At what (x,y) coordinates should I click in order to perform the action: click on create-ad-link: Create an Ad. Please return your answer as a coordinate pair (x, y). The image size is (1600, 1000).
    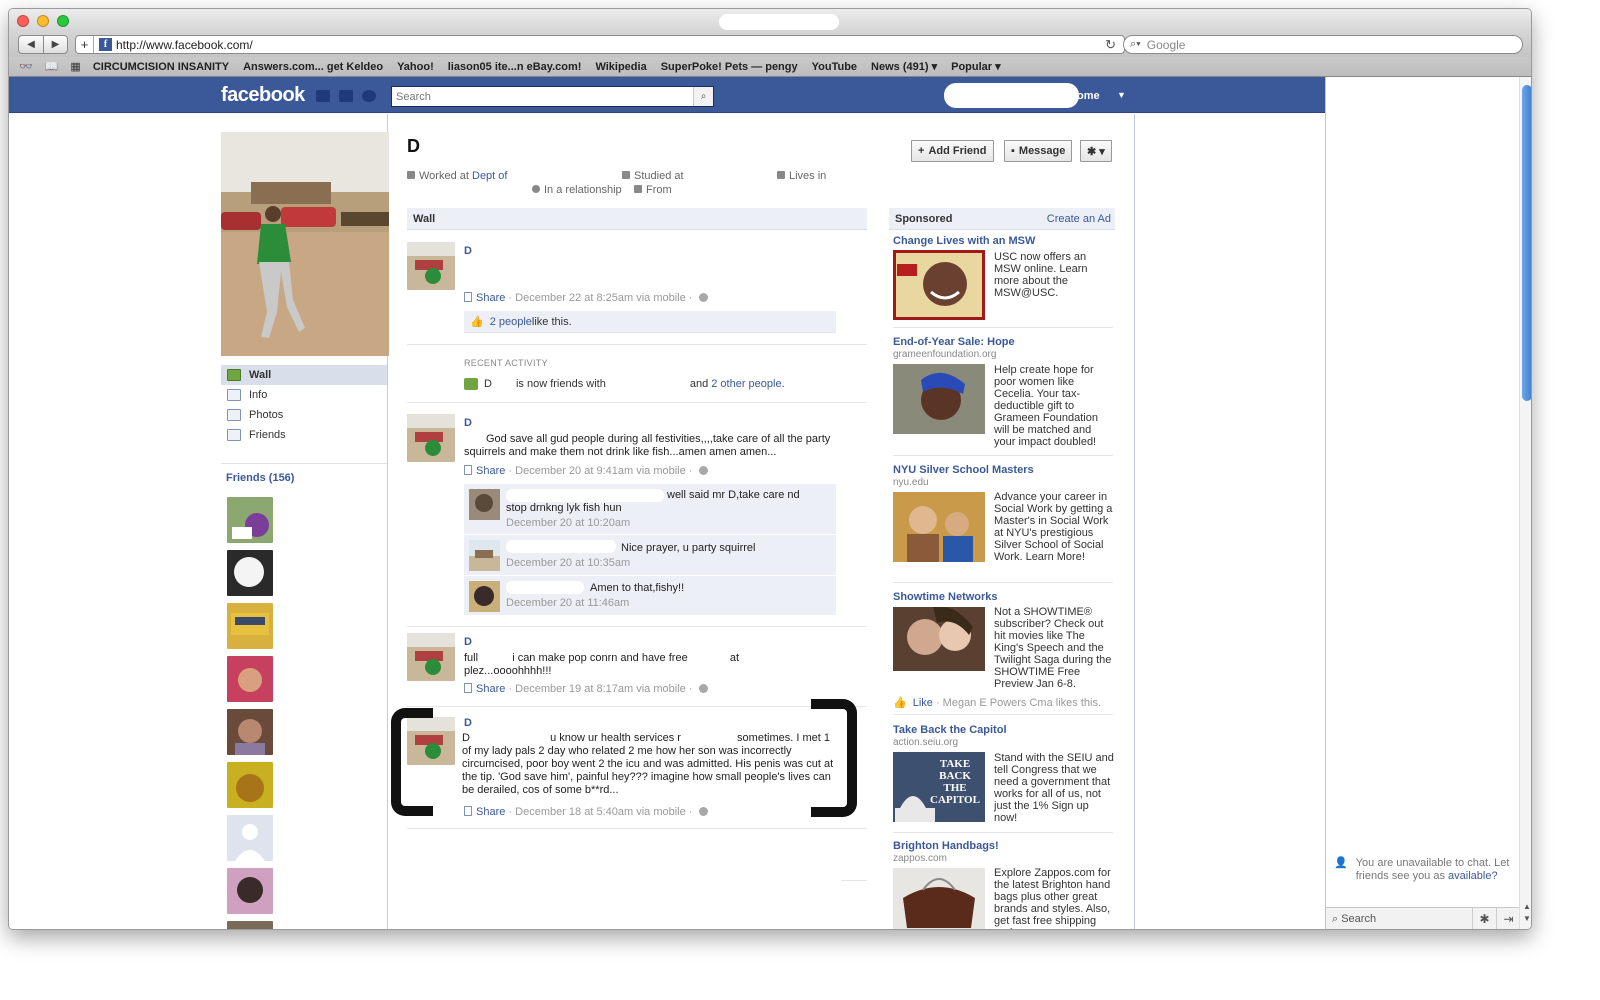
    Looking at the image, I should click on (1079, 219).